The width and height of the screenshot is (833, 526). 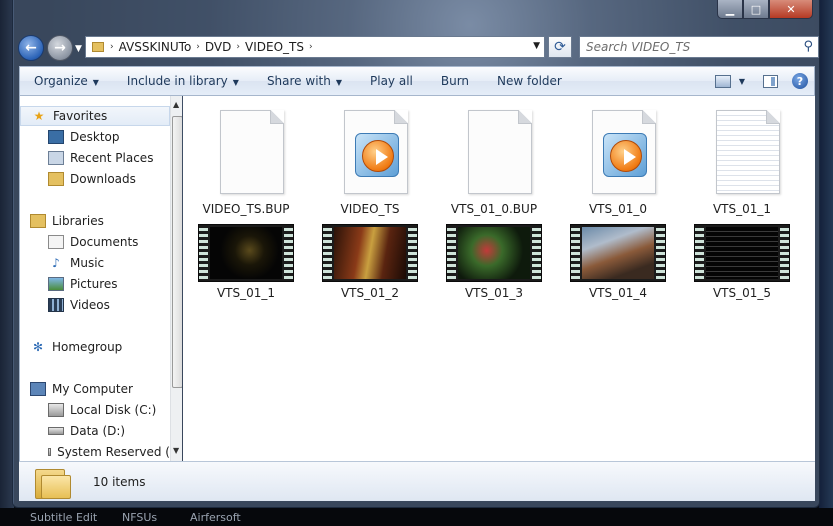 I want to click on file-name: VTS_01_0.BUP, so click(x=494, y=209).